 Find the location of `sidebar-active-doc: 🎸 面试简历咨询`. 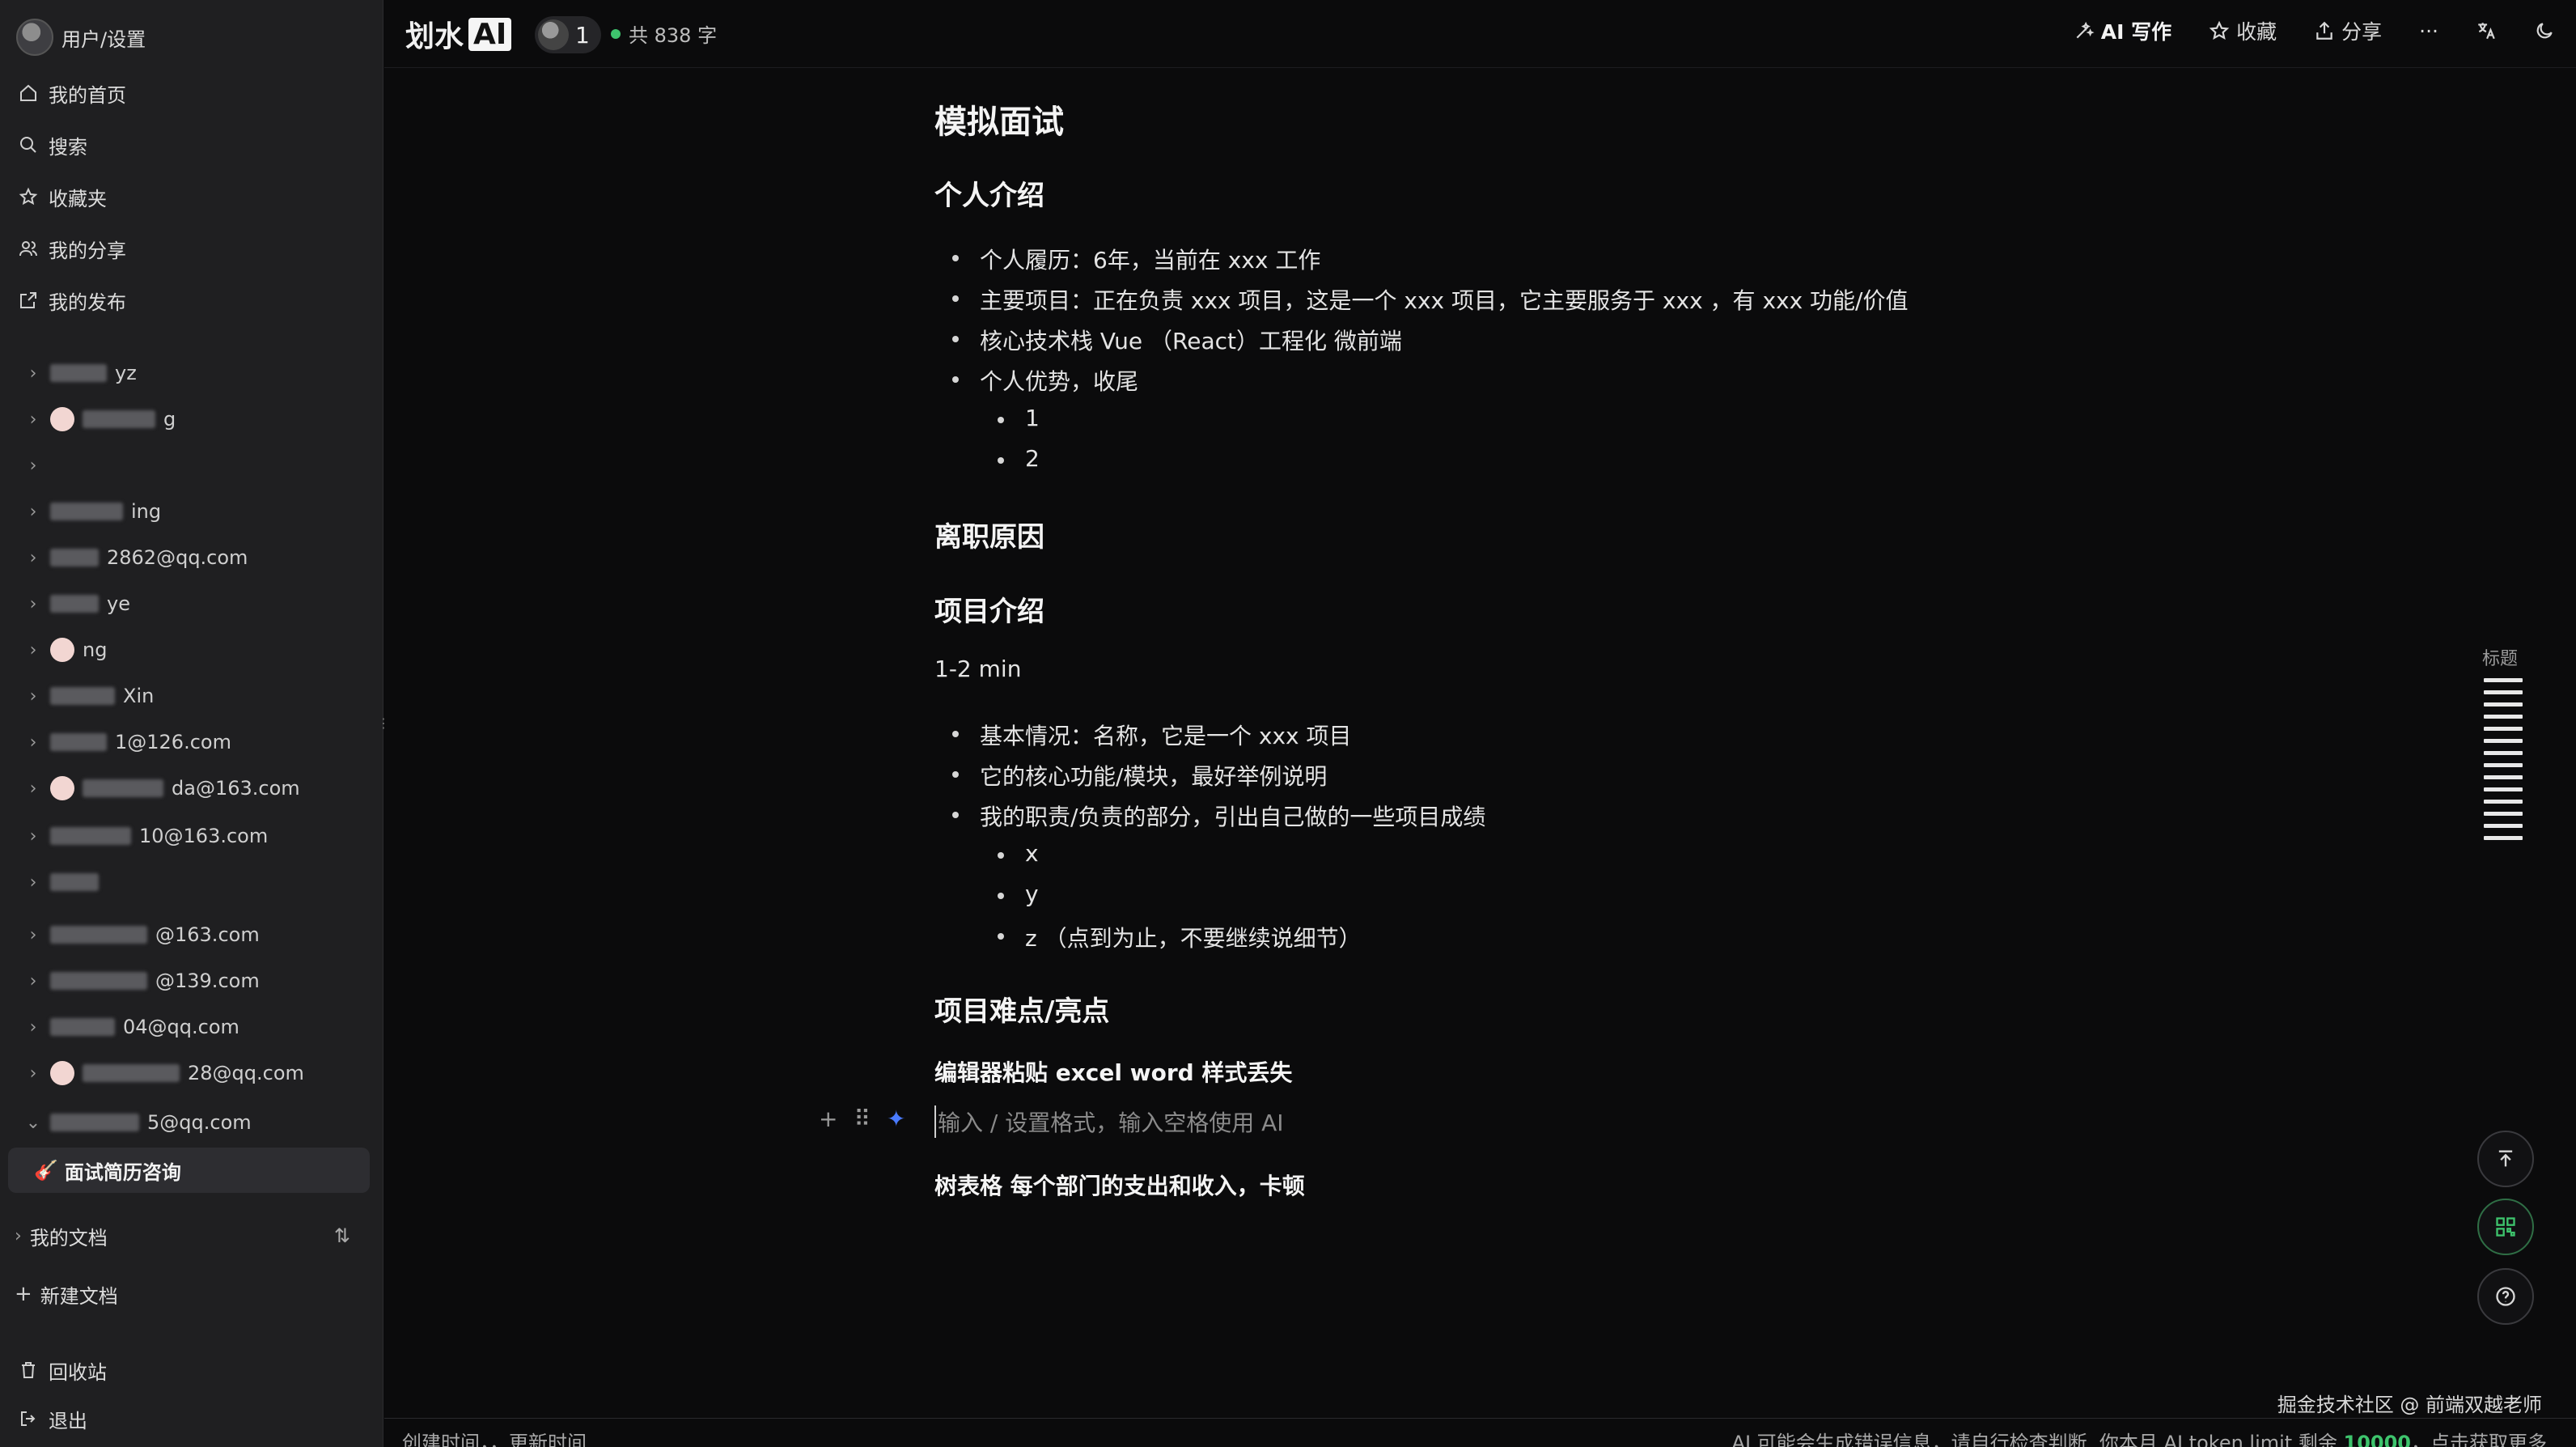

sidebar-active-doc: 🎸 面试简历咨询 is located at coordinates (189, 1170).